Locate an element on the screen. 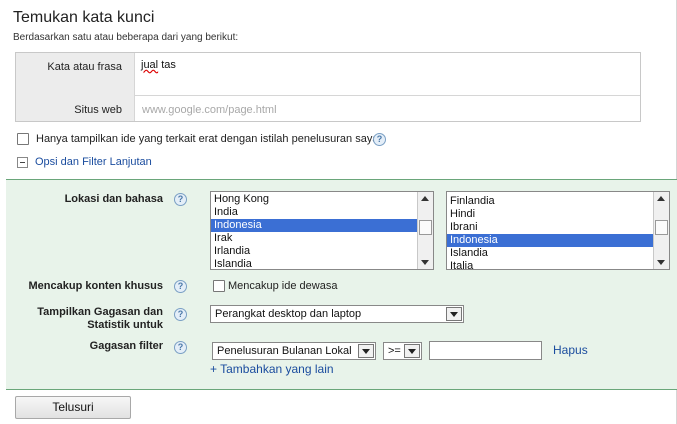 This screenshot has width=677, height=424. language-option-selected: Indonesia is located at coordinates (558, 240).